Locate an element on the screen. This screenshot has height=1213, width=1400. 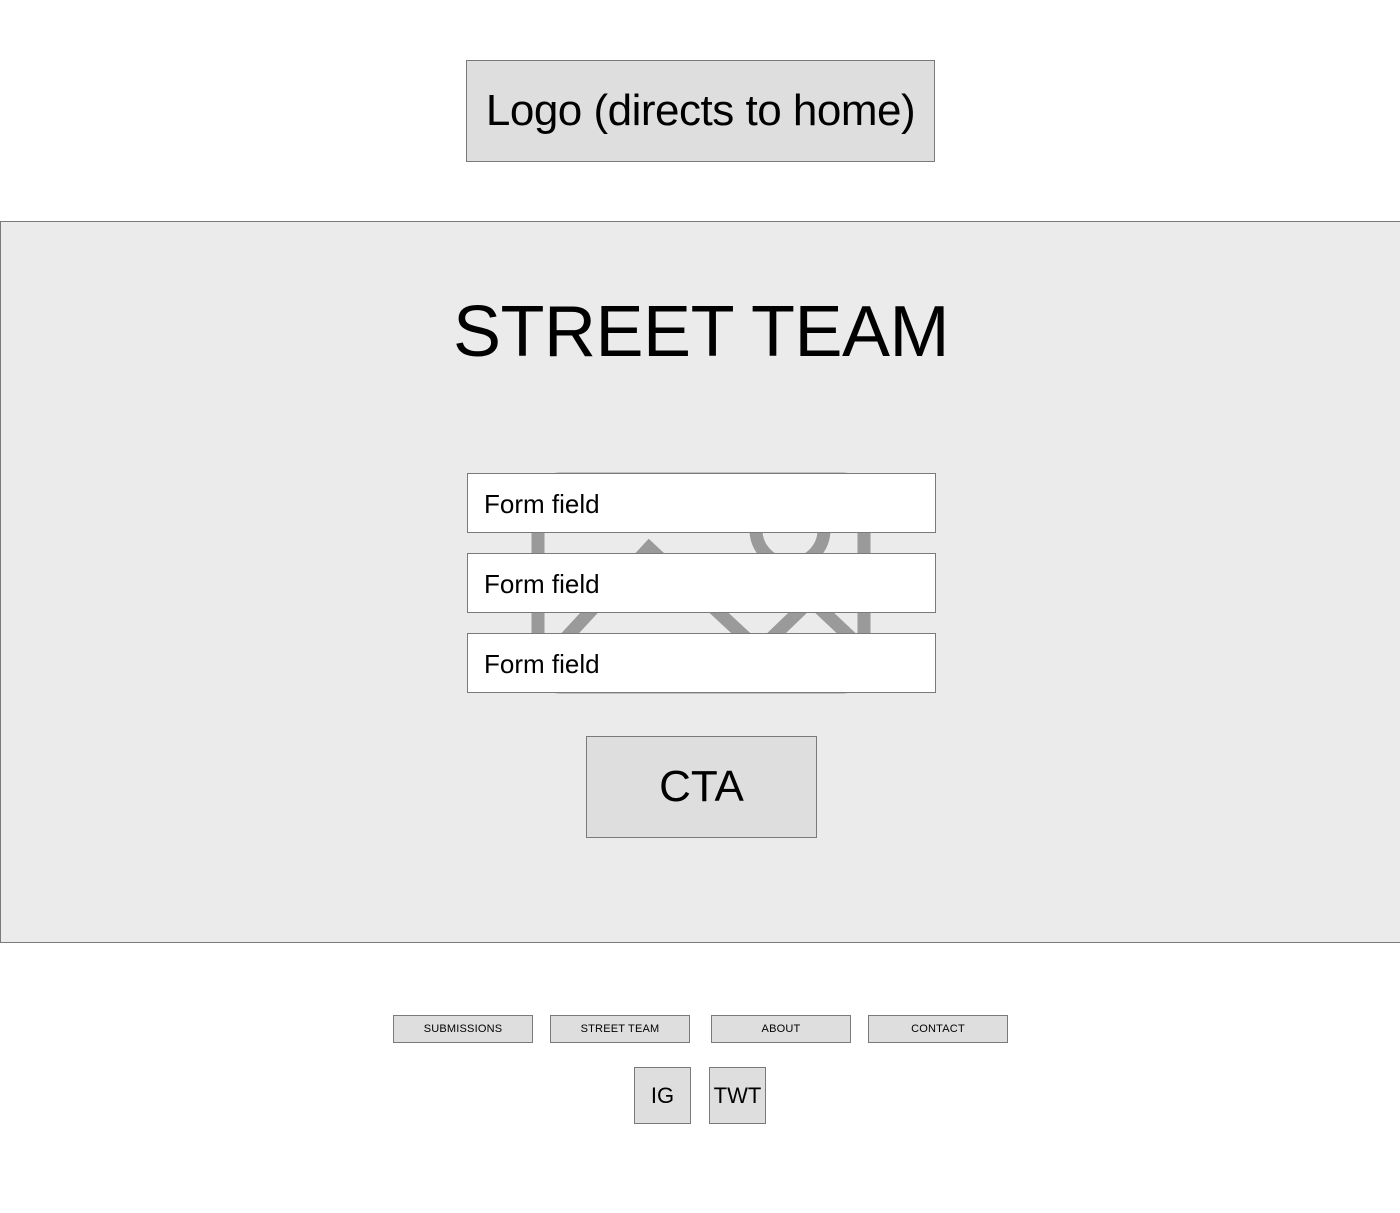
social-label: TWT is located at coordinates (737, 1095).